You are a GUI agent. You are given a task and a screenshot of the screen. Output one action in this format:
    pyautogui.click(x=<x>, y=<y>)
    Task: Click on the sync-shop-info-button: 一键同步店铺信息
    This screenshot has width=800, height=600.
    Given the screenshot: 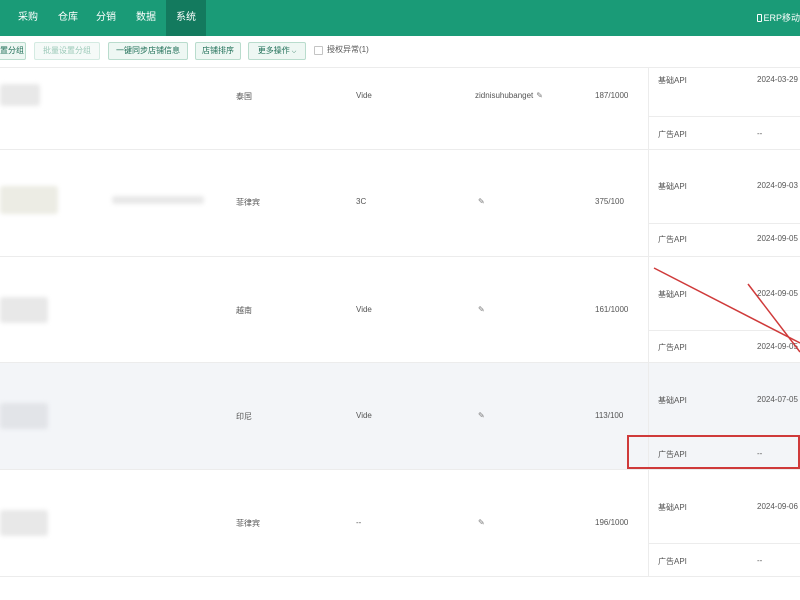 What is the action you would take?
    pyautogui.click(x=148, y=51)
    